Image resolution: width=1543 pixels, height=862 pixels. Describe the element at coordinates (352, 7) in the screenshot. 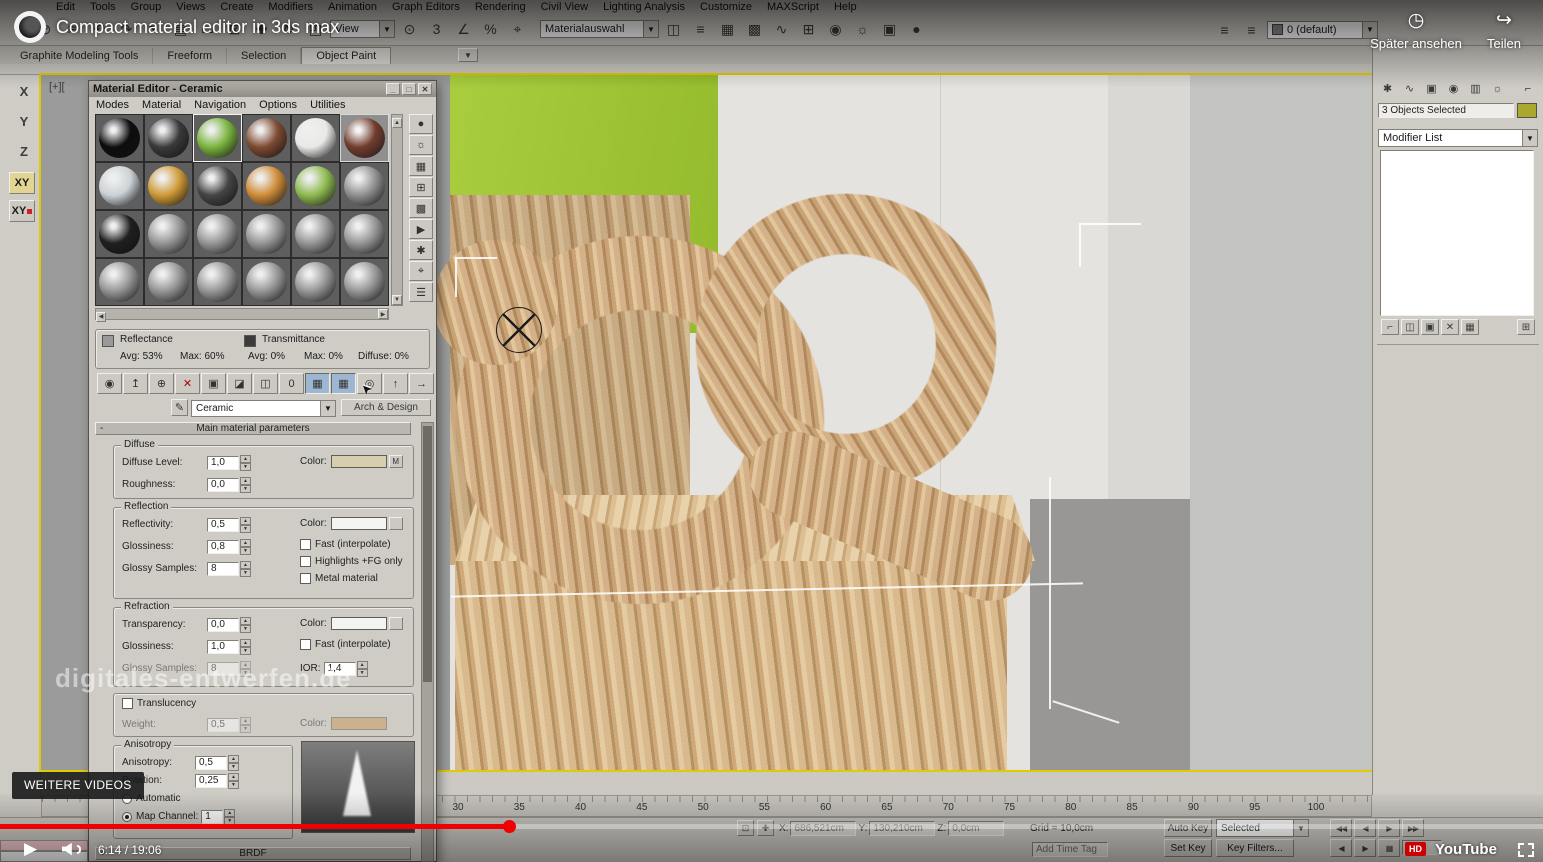

I see `menu-item: Animation` at that location.